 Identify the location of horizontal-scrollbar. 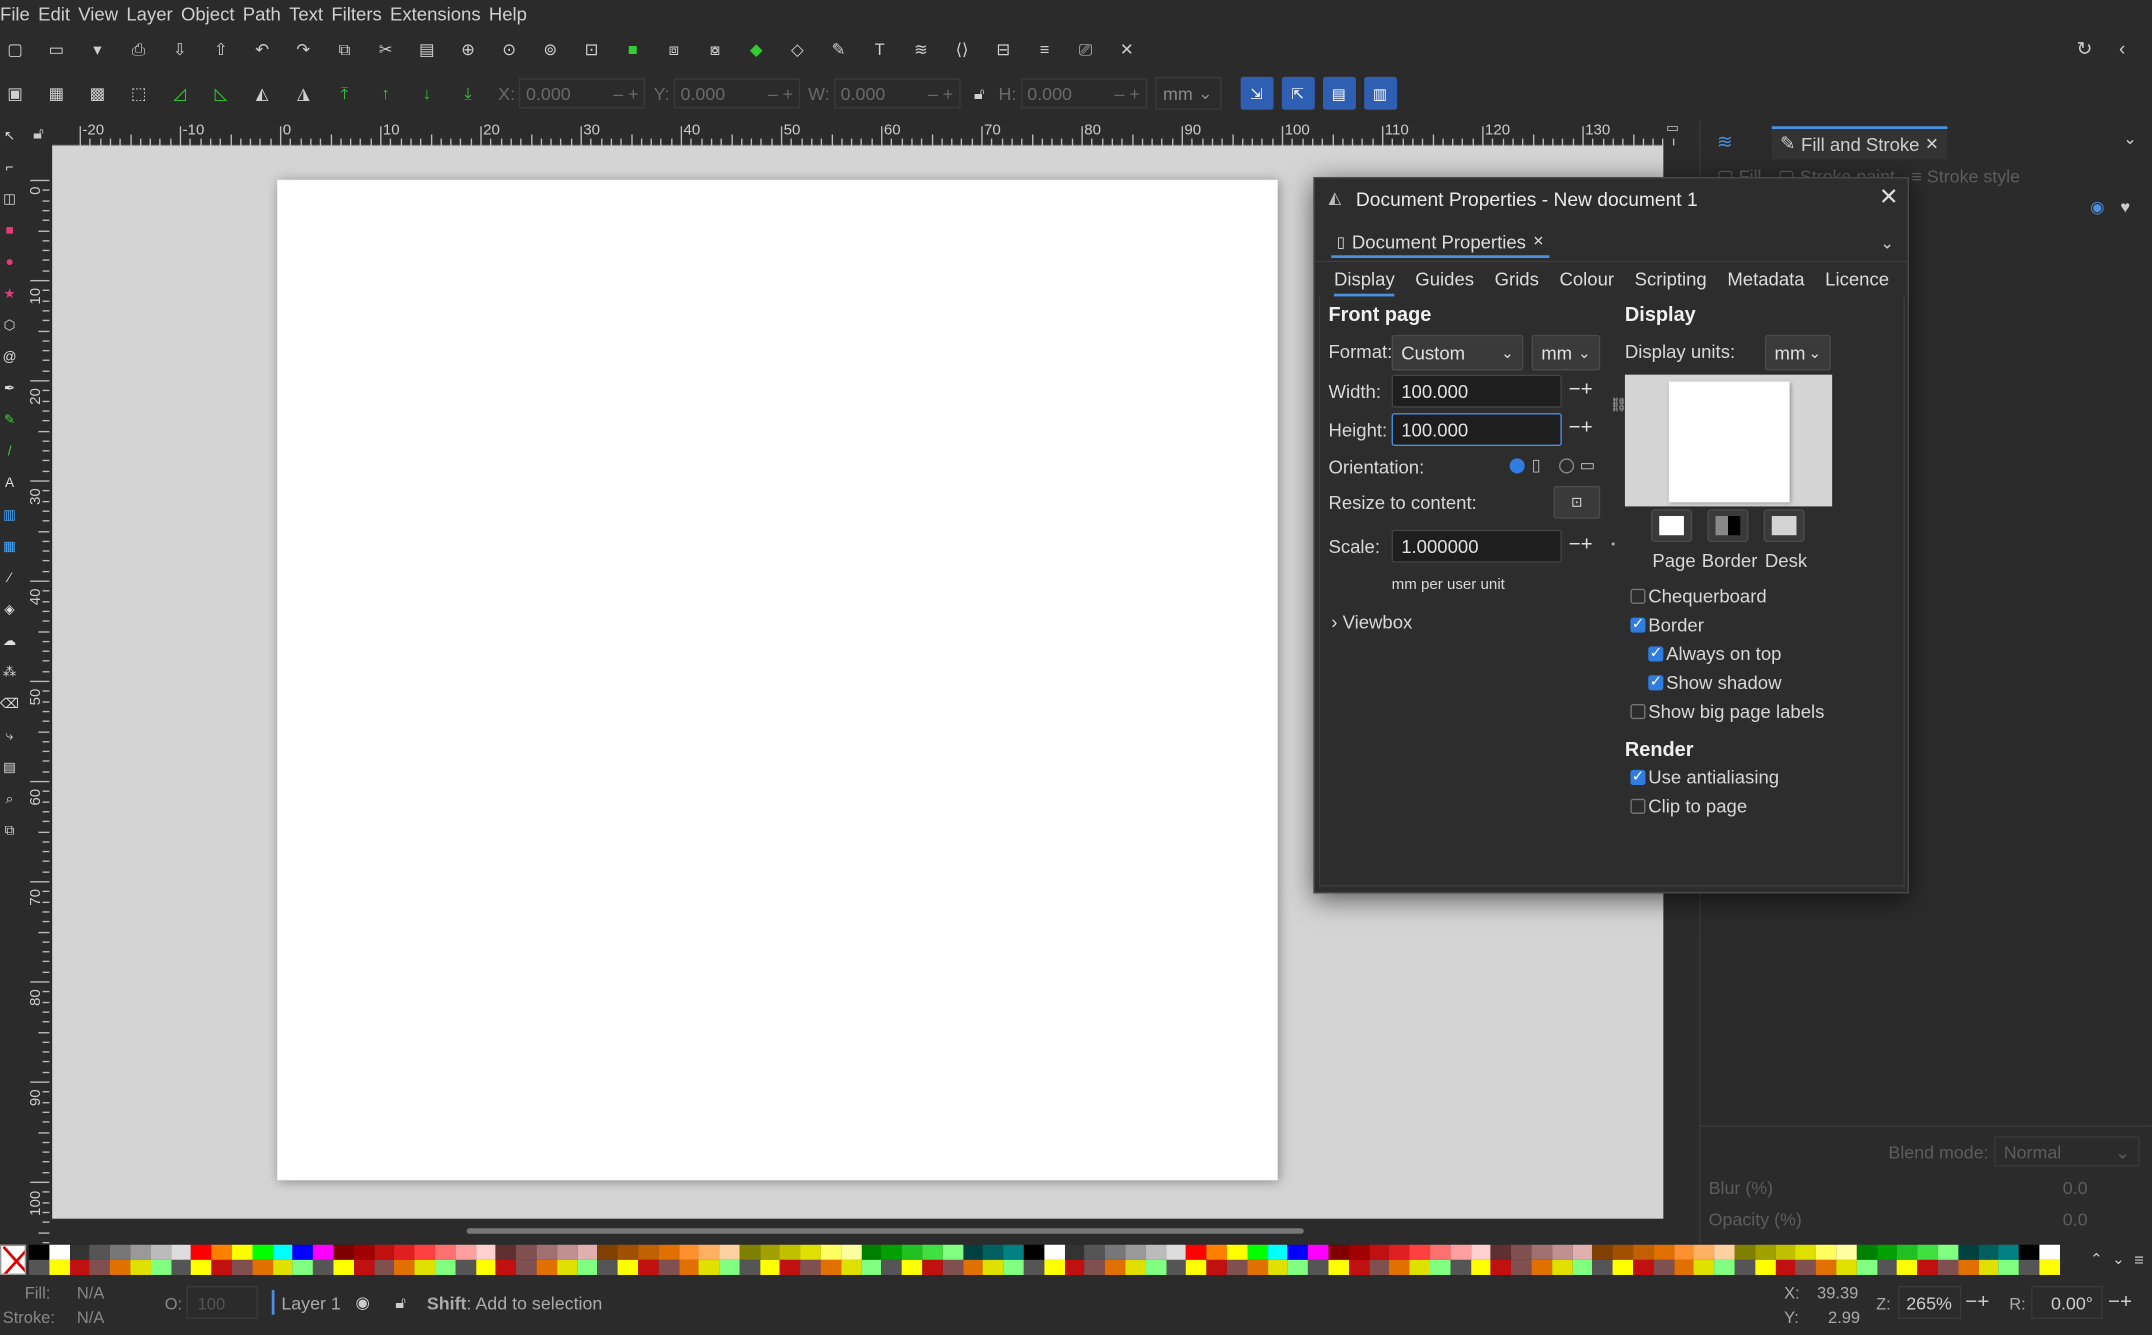
(885, 1231).